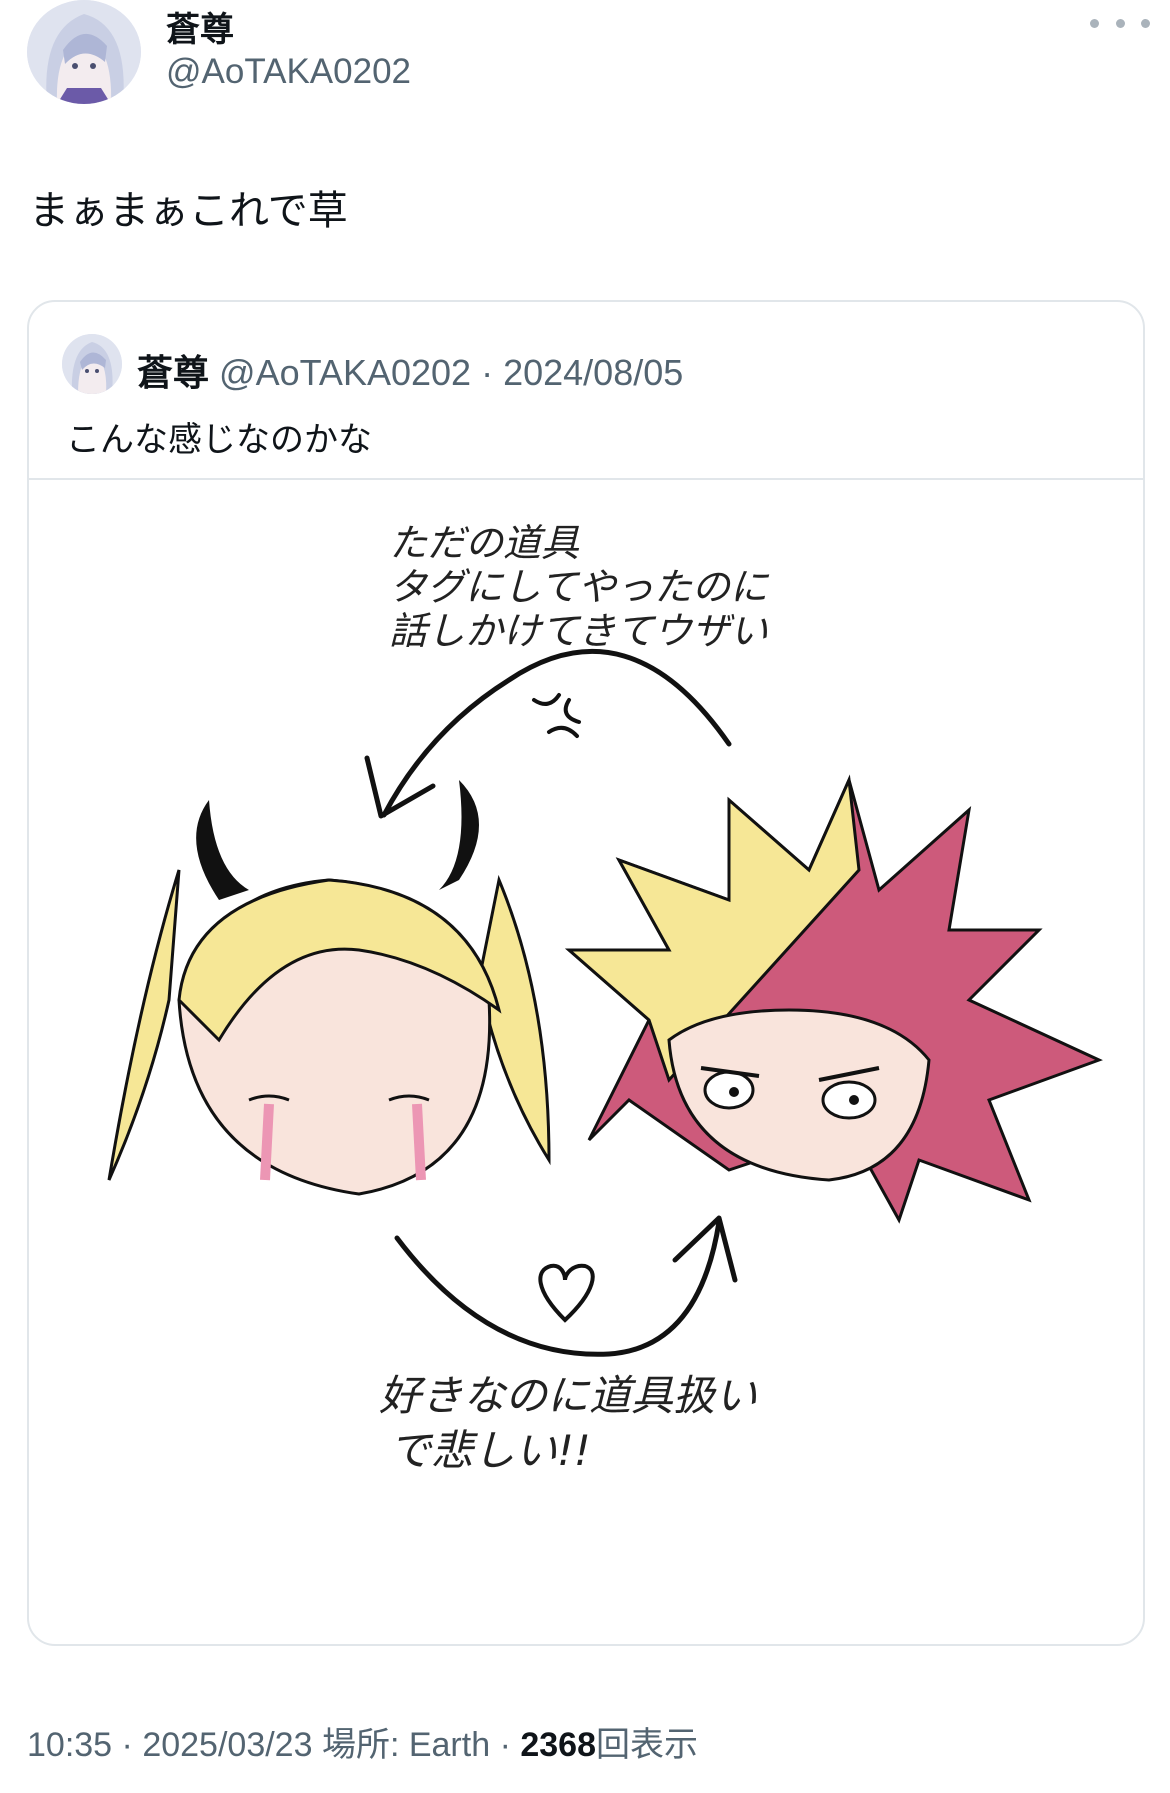 The width and height of the screenshot is (1170, 1793). I want to click on illustration-bottom-line1: 好きなのに道具扱い, so click(568, 1395).